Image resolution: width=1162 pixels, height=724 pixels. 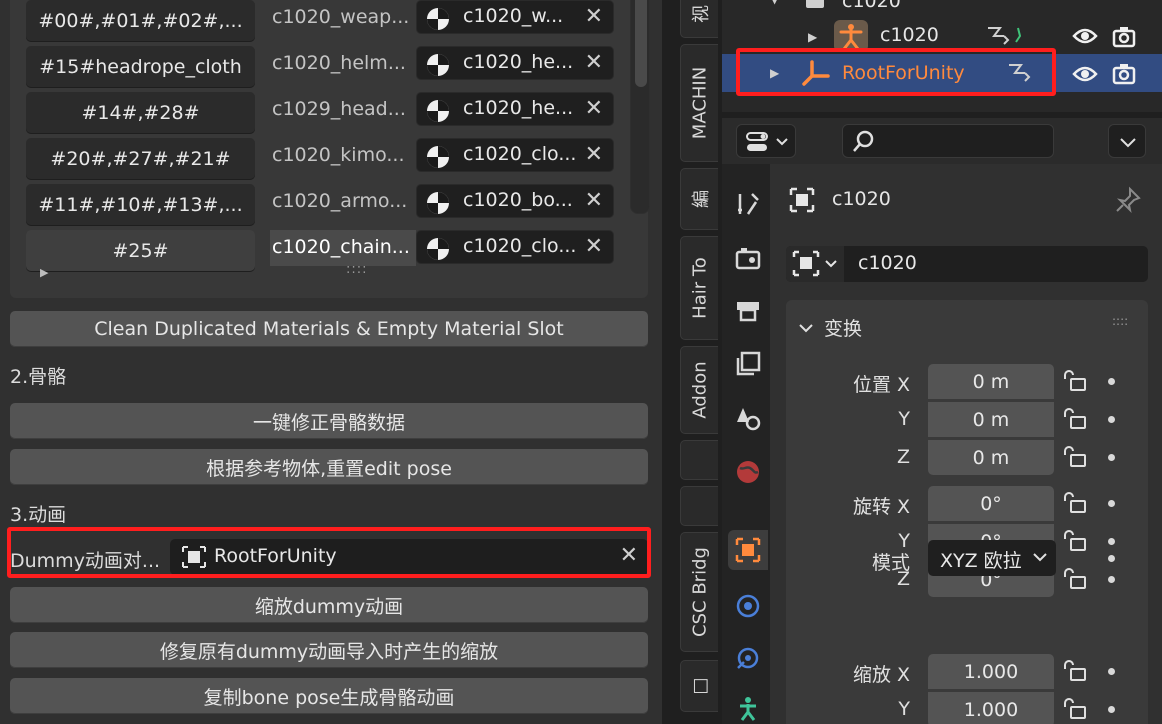 I want to click on tool-settings-icon, so click(x=748, y=204).